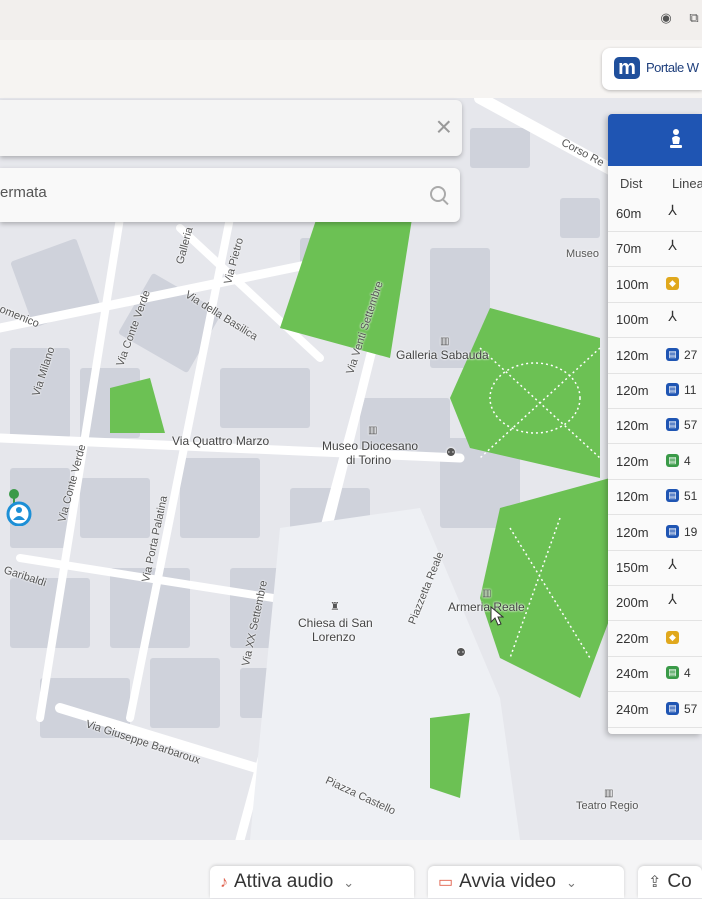 The width and height of the screenshot is (702, 899). I want to click on map-label-museo-diocesano: Museo Diocesano, so click(370, 446).